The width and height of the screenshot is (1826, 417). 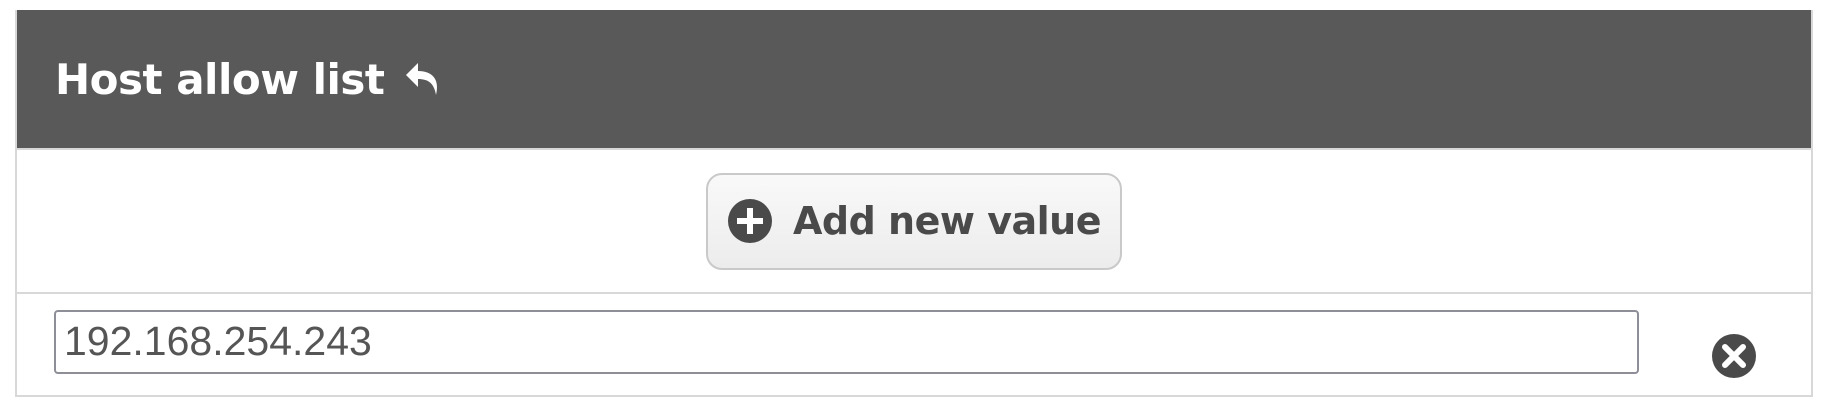 I want to click on undo-icon, so click(x=424, y=79).